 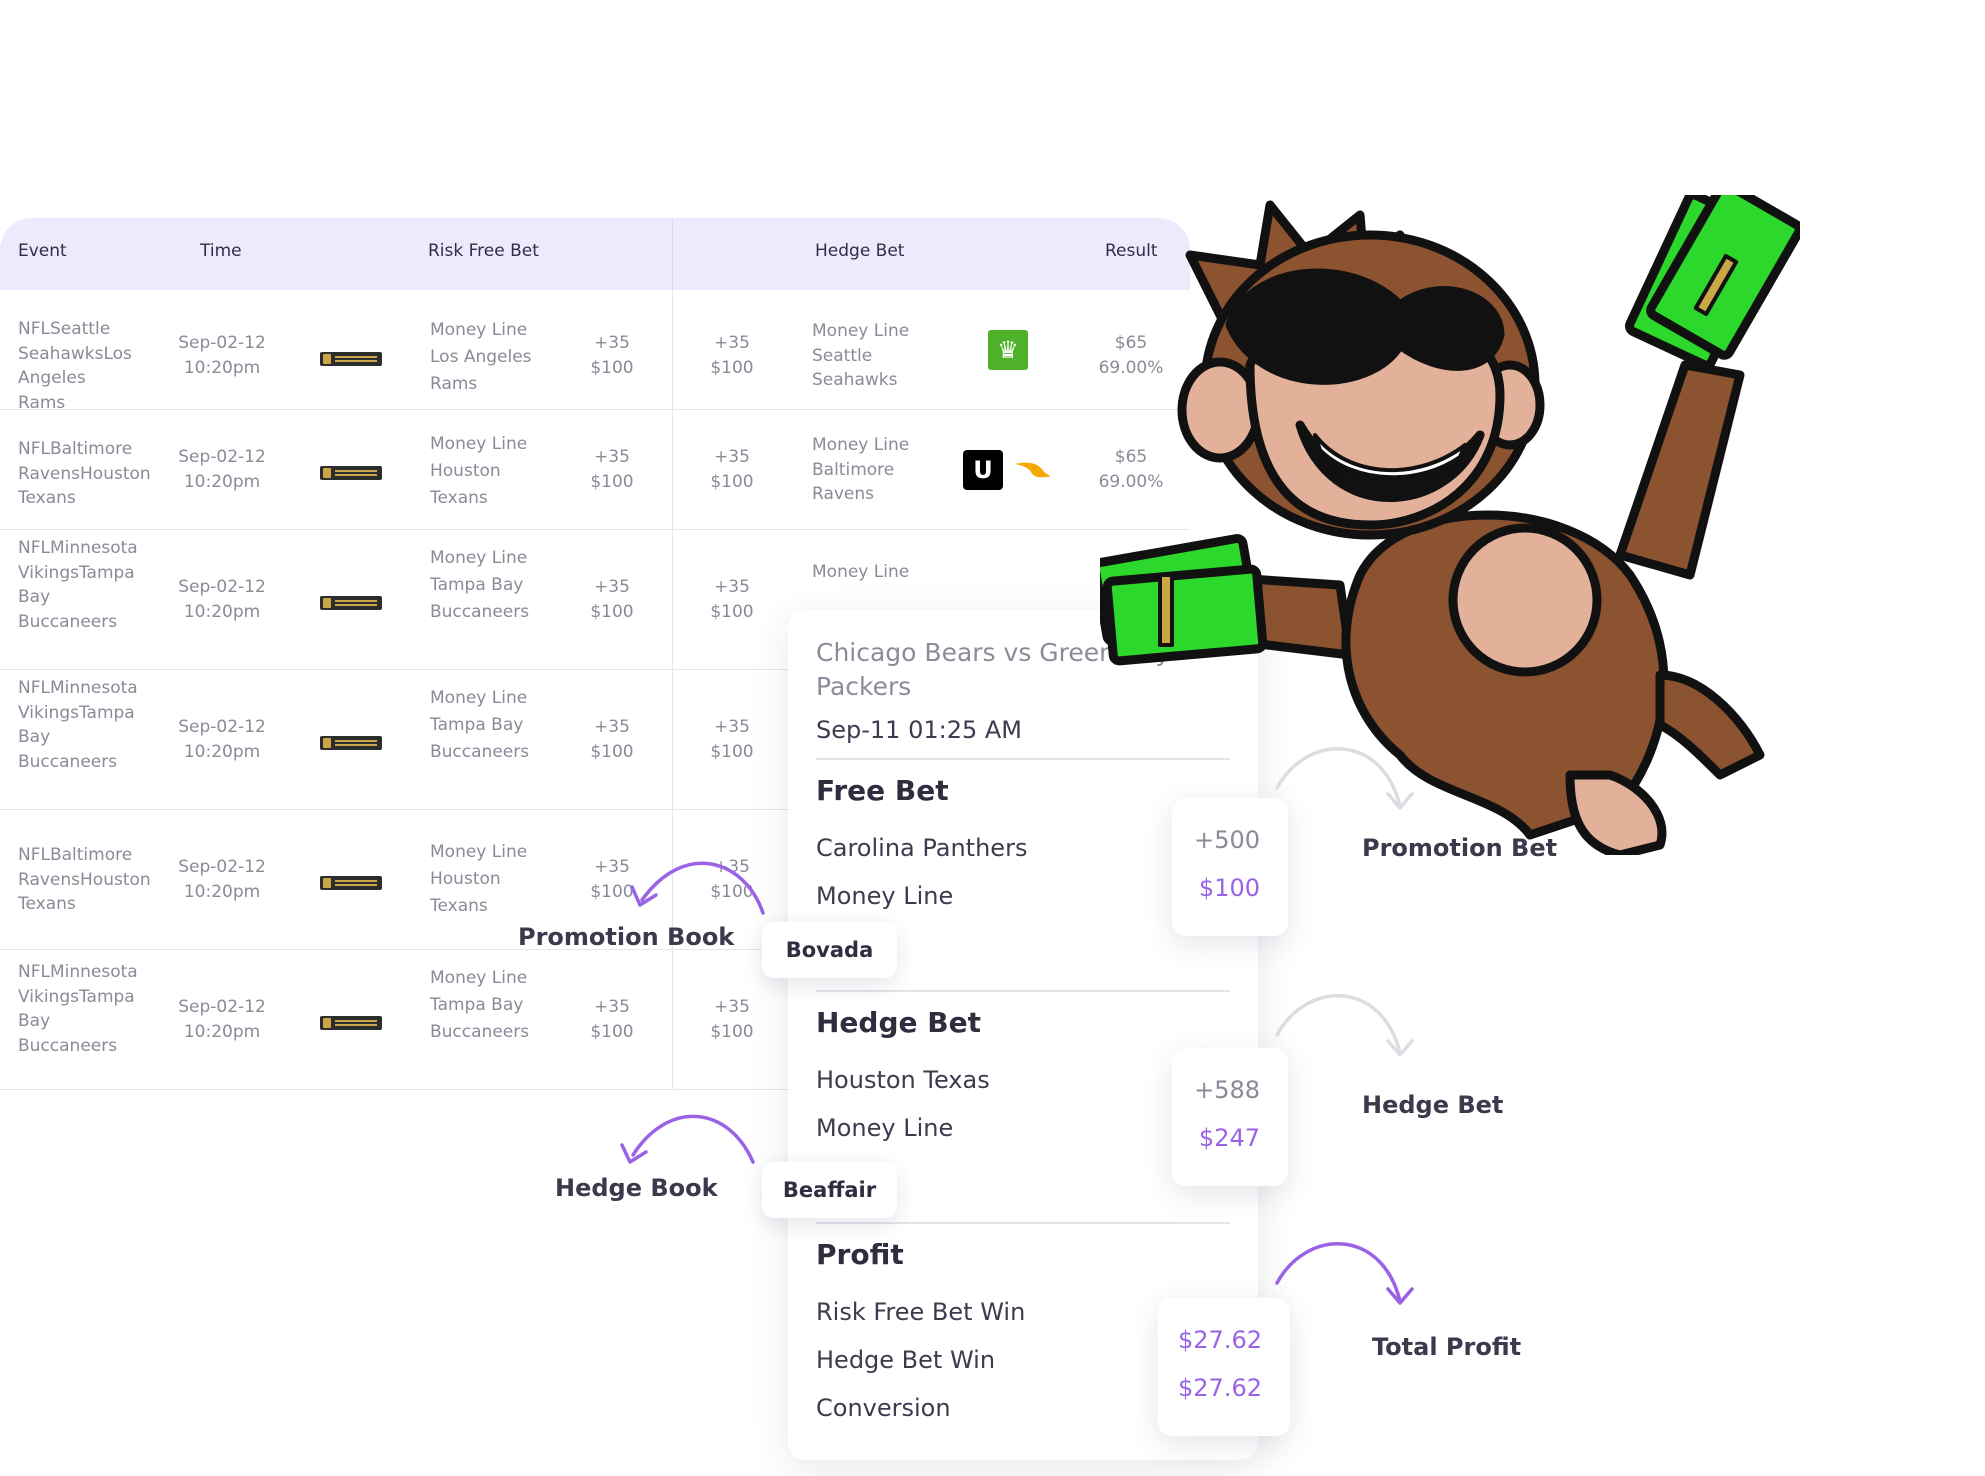 What do you see at coordinates (860, 1254) in the screenshot?
I see `profit-heading: Profit` at bounding box center [860, 1254].